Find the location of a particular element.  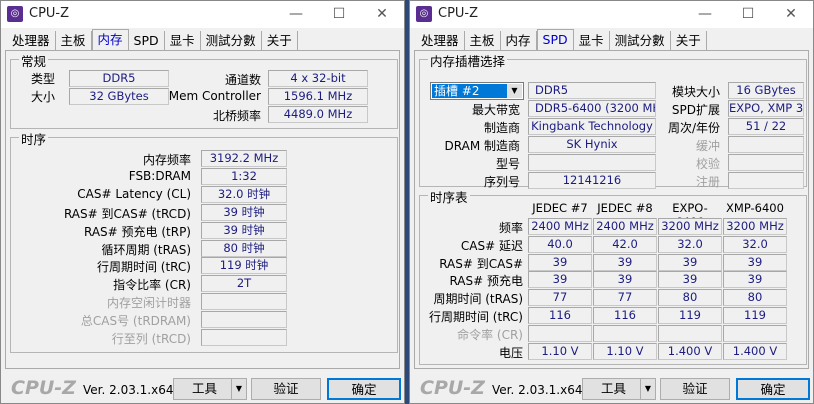

timing-value: 119 时钟 is located at coordinates (244, 266).